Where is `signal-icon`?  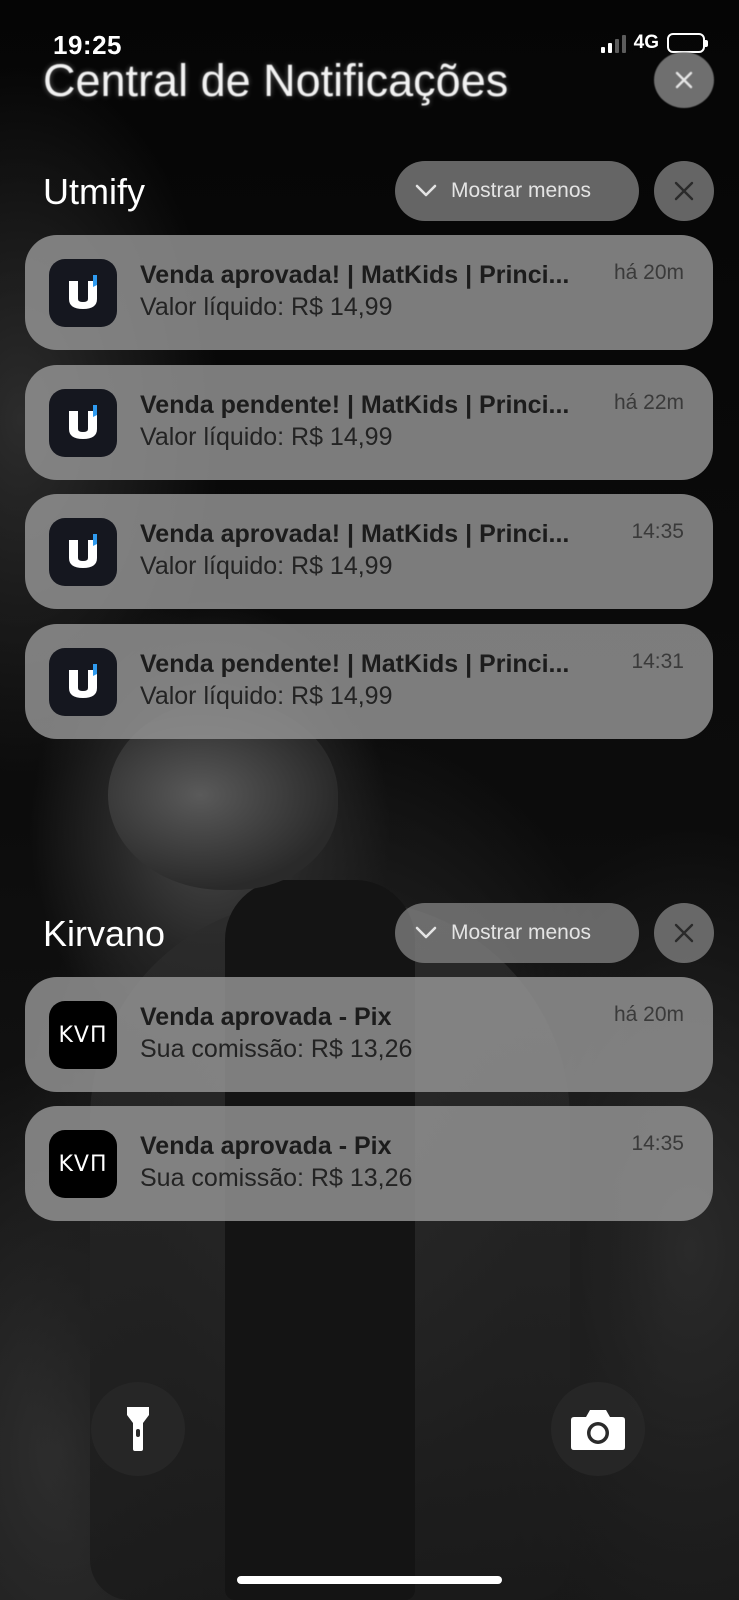
signal-icon is located at coordinates (613, 43).